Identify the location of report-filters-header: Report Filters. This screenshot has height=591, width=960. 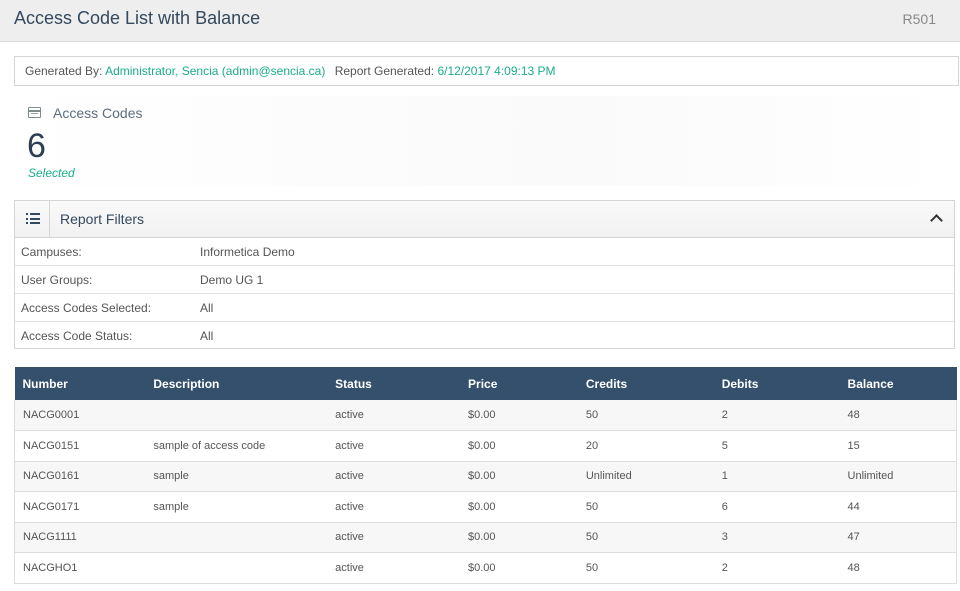
(484, 219).